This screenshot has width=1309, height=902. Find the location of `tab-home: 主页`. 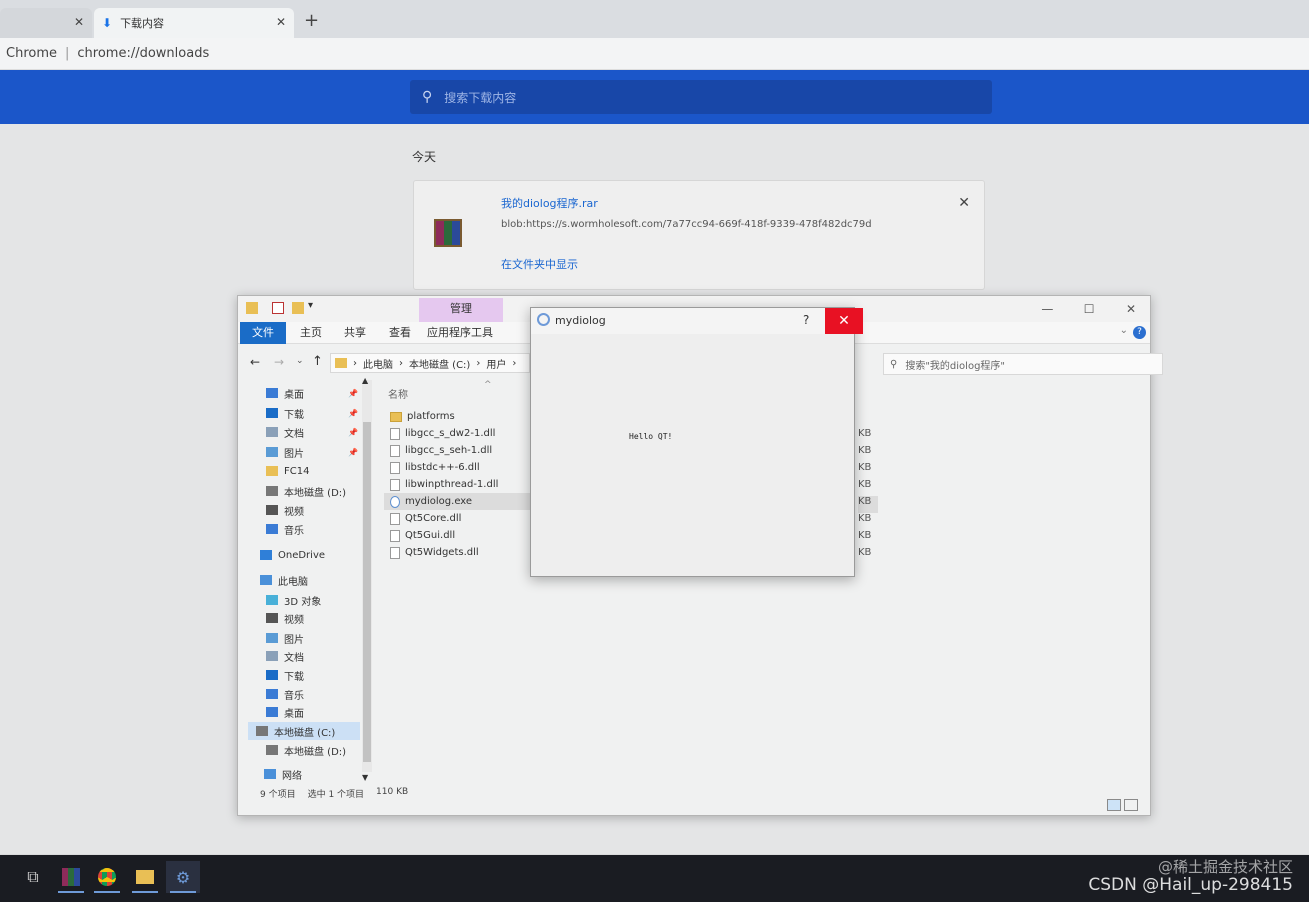

tab-home: 主页 is located at coordinates (311, 333).